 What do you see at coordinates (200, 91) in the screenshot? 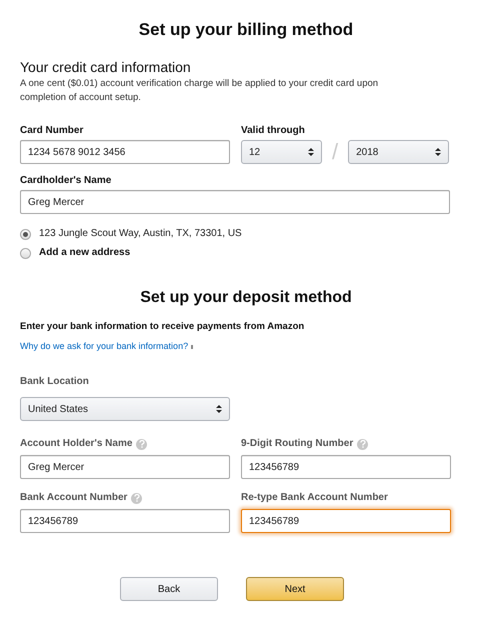
I see `verification-note: A one cent ($0.01) account verification charge will be applied to your credit card upon completion of account setup.` at bounding box center [200, 91].